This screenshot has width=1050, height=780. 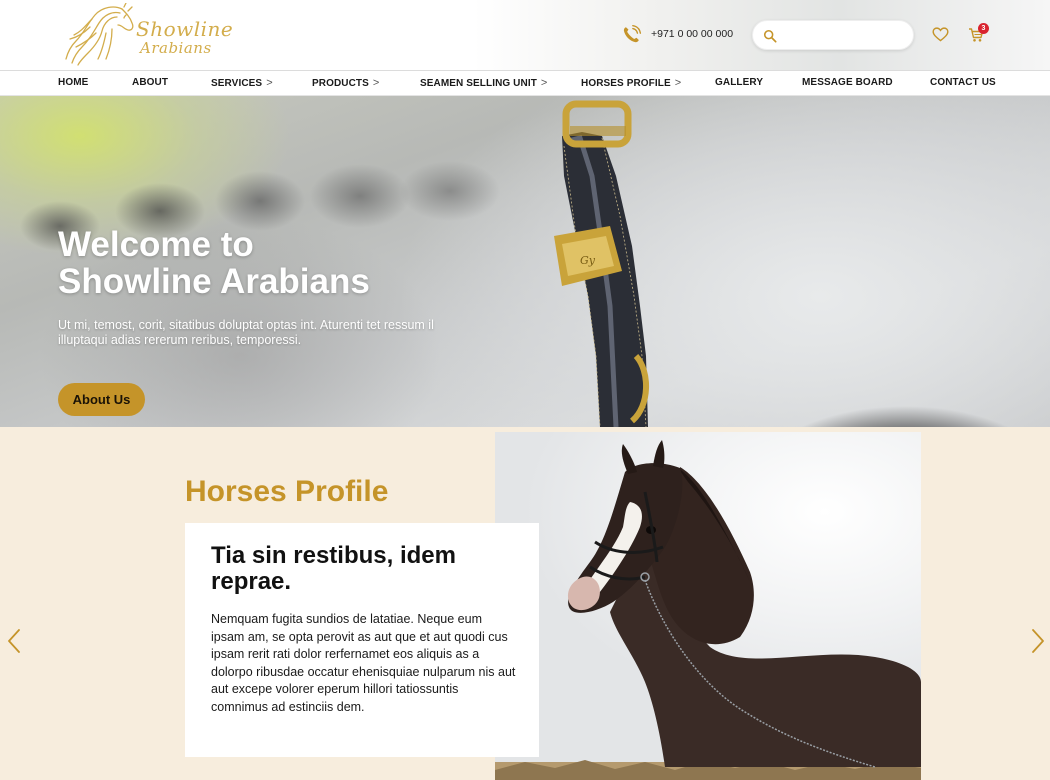 I want to click on search-box, so click(x=833, y=35).